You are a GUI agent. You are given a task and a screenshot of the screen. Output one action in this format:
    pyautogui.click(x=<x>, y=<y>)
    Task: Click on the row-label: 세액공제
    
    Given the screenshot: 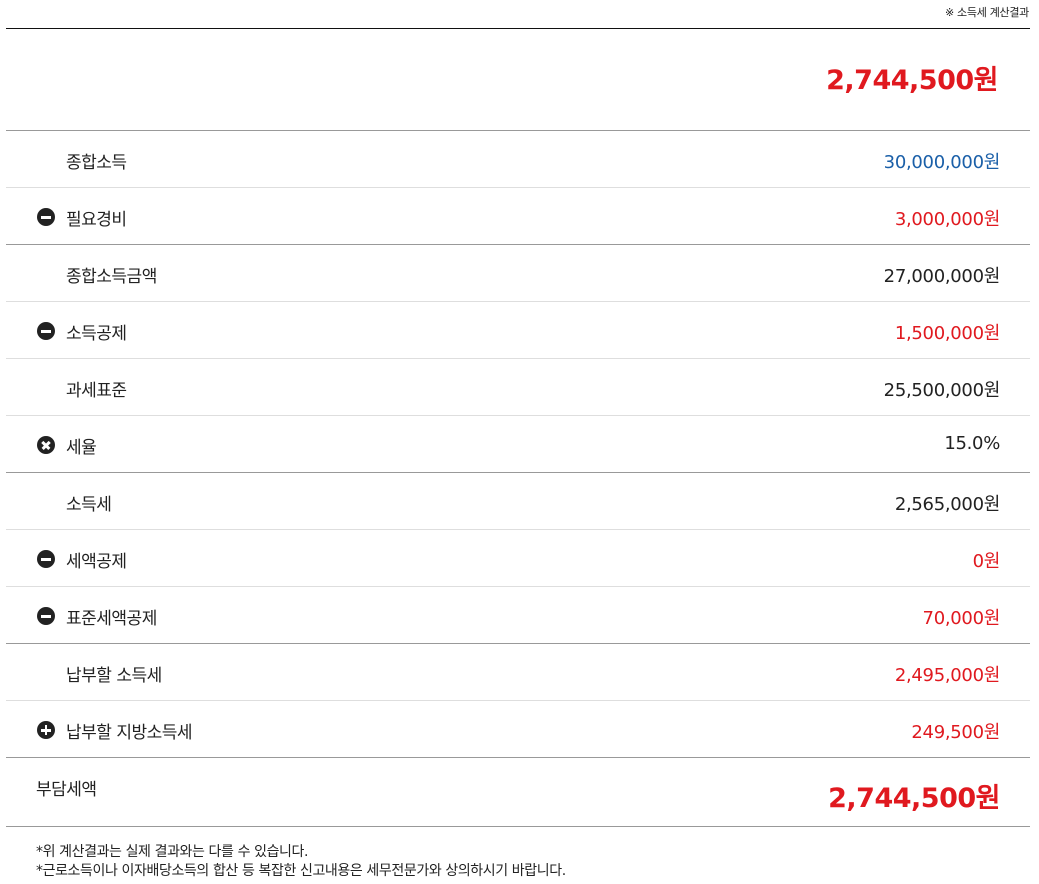 What is the action you would take?
    pyautogui.click(x=96, y=562)
    